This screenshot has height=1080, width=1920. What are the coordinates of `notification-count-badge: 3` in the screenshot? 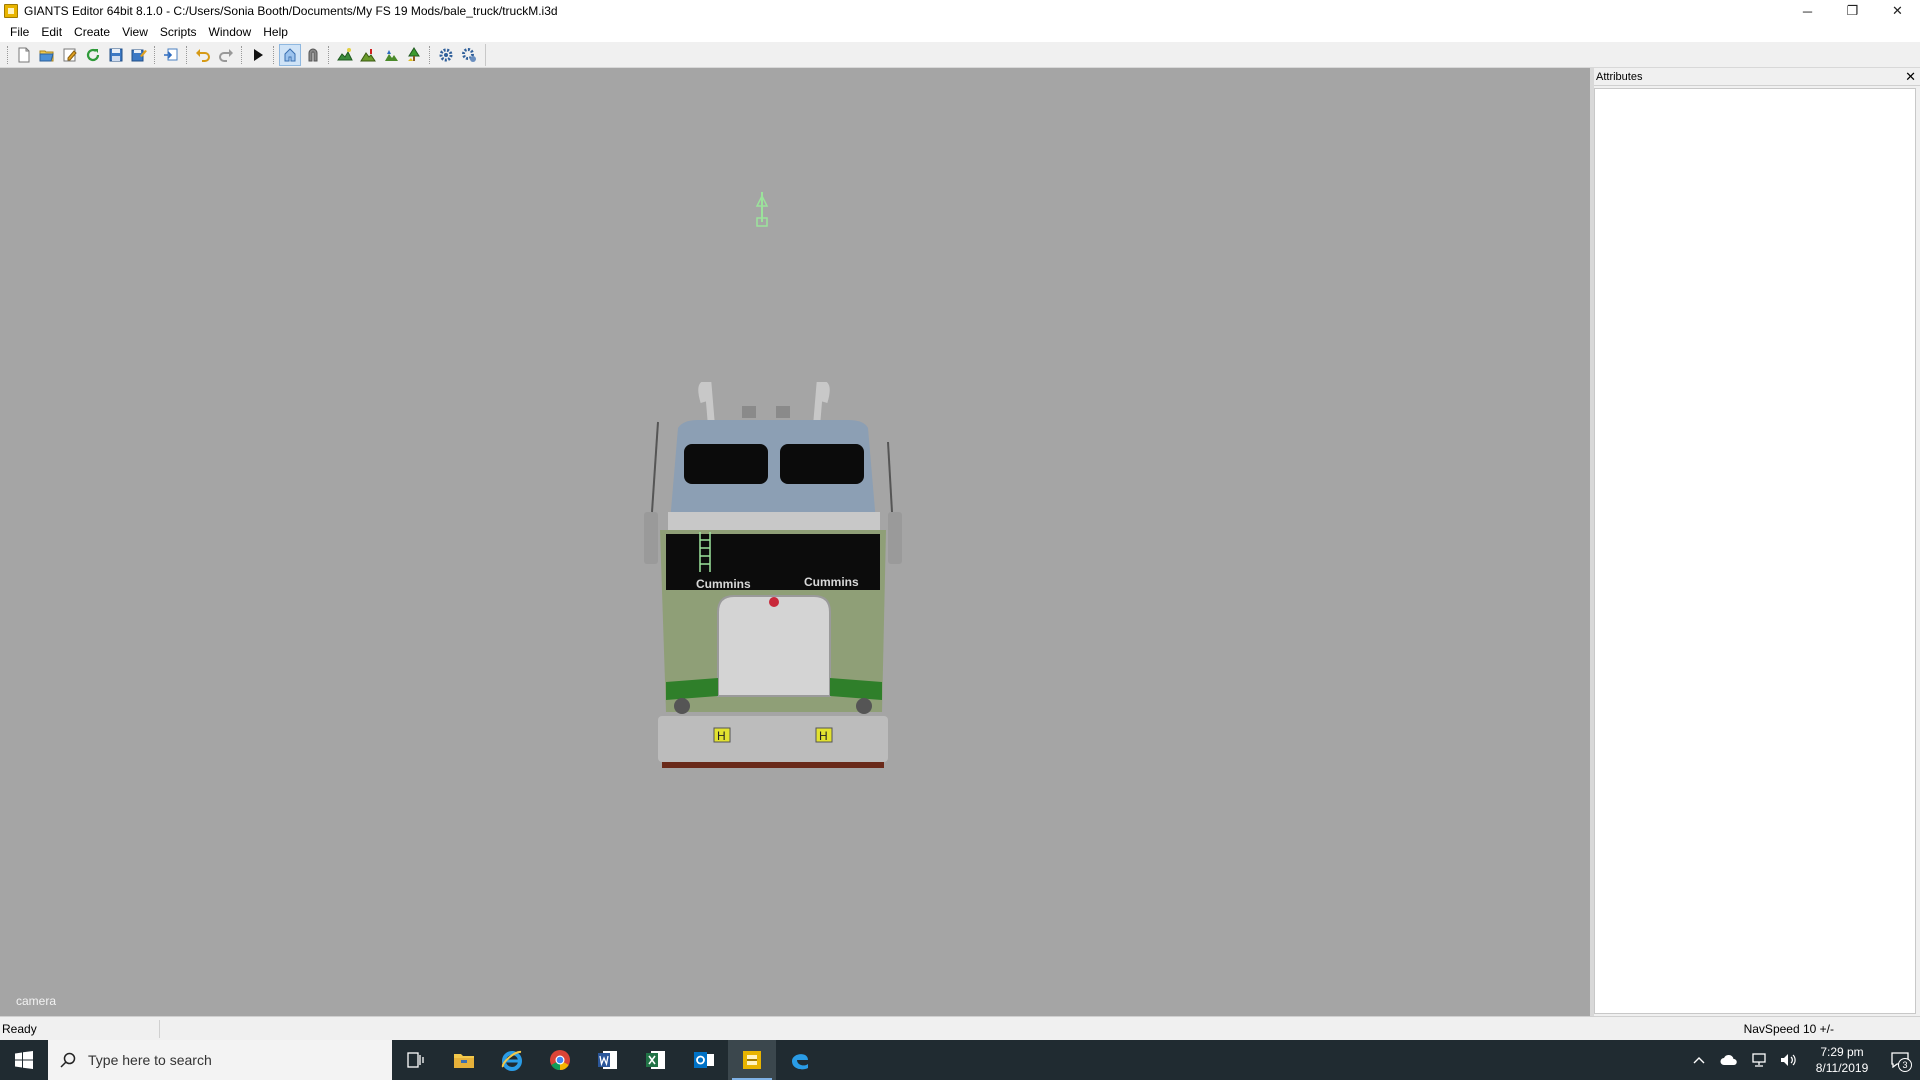 It's located at (1905, 1065).